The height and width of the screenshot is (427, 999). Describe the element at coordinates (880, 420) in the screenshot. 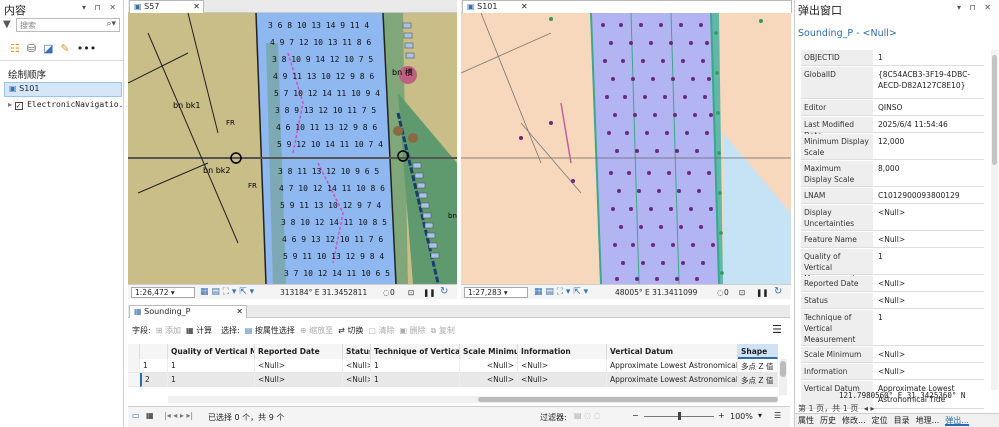

I see `dock-tab-locate: 定位` at that location.